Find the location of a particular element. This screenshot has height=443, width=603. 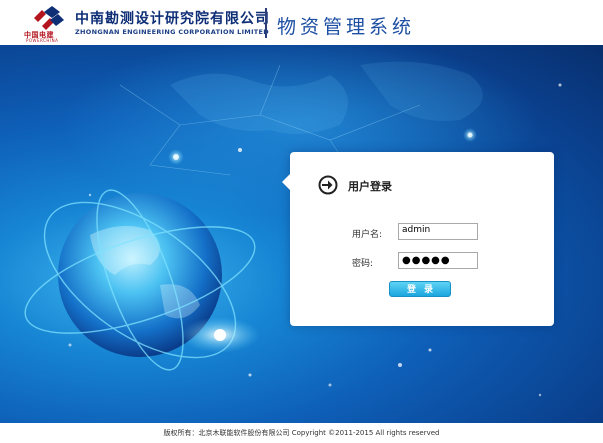

company-name-cn: 中南勘测设计研究院有限公司 is located at coordinates (172, 19).